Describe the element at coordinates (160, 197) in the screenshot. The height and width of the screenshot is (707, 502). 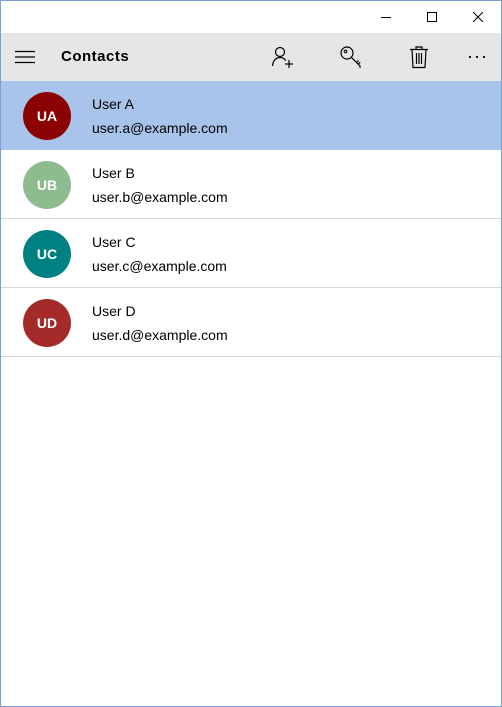
I see `contact-email: user.b@example.com` at that location.